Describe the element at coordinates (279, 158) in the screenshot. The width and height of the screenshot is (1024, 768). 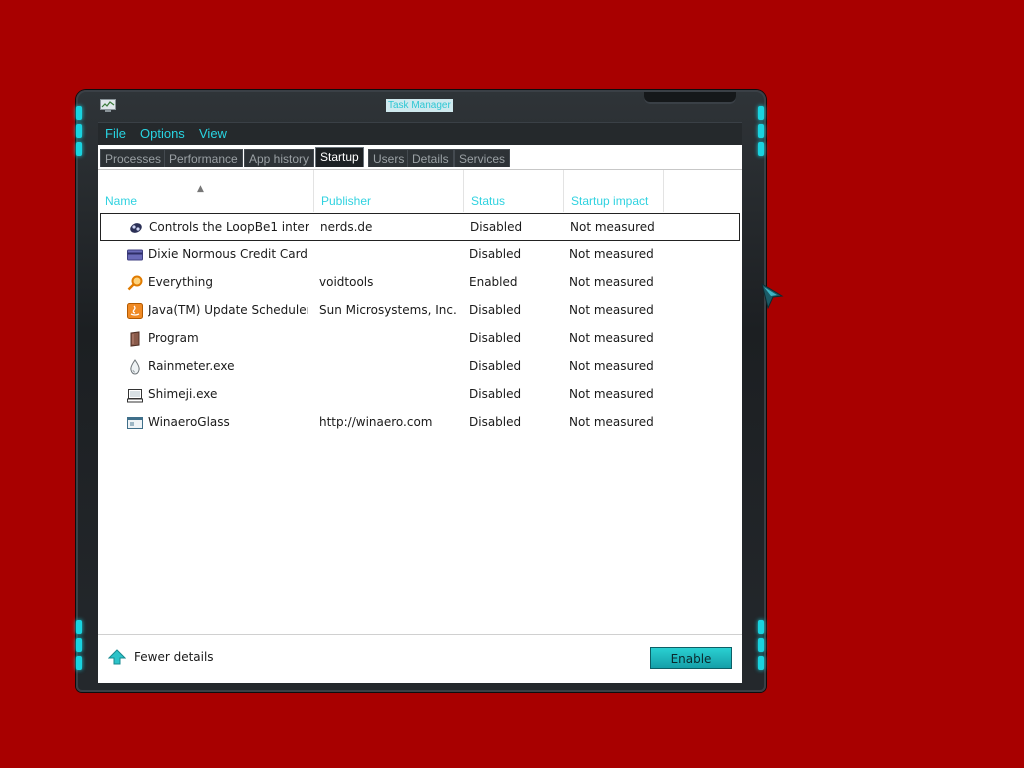
I see `tab-app-history: App history` at that location.